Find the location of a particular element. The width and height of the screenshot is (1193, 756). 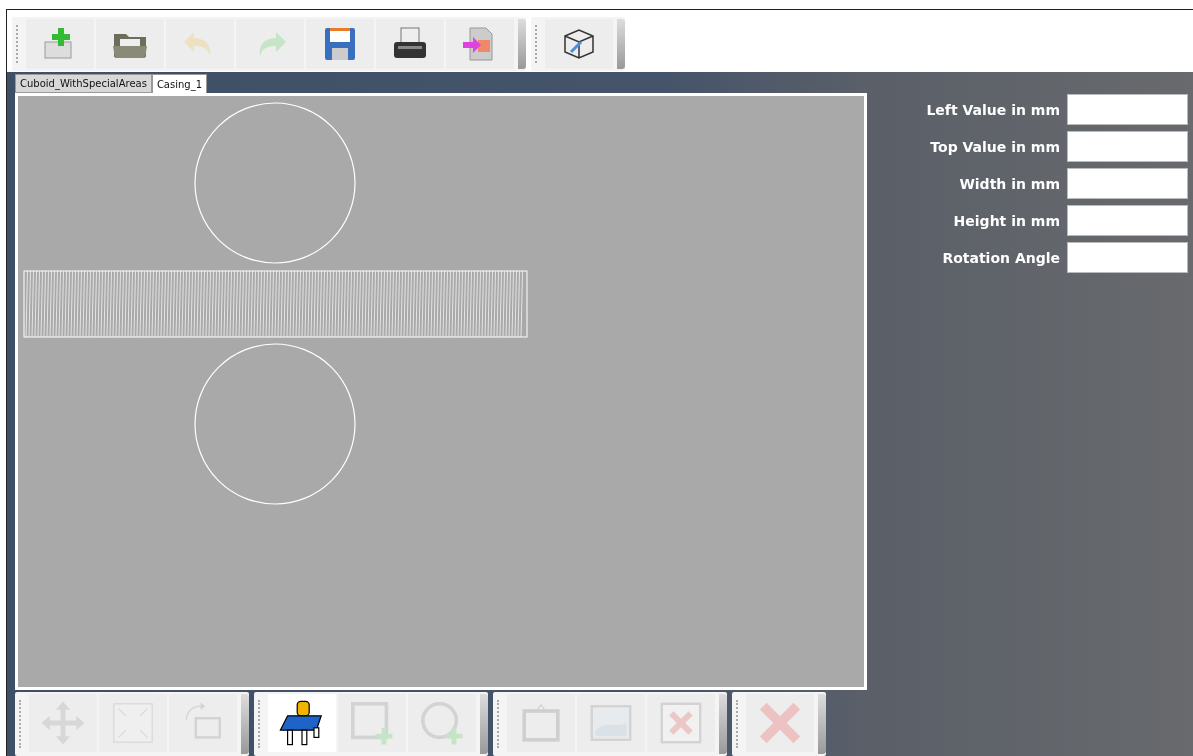

cube-button is located at coordinates (579, 44).